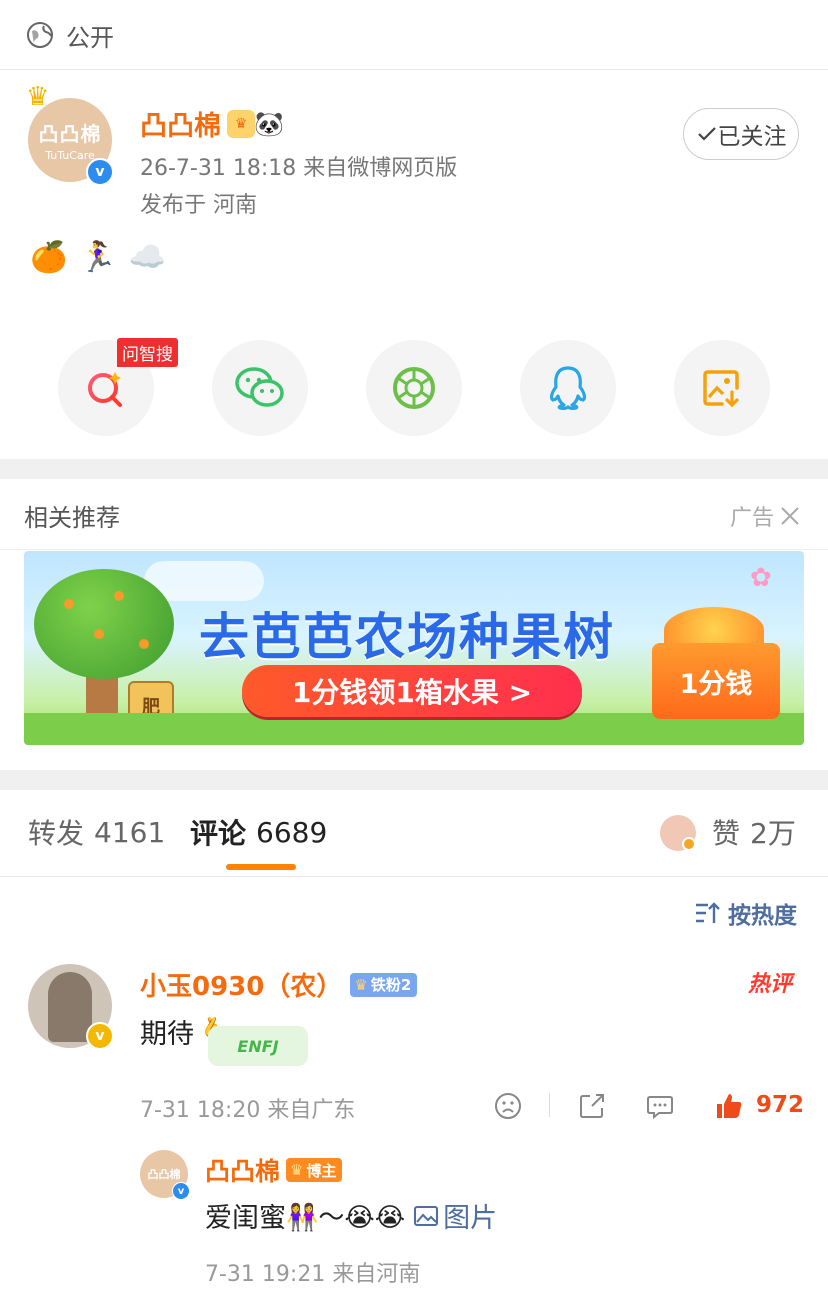  I want to click on host-badge-label: 博主, so click(321, 1170).